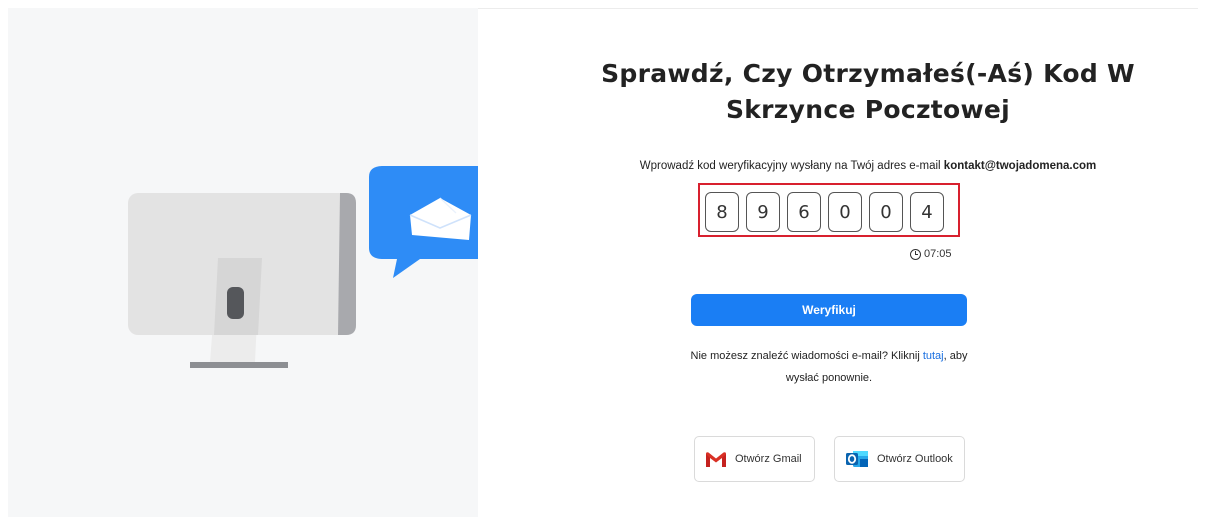  I want to click on monitor-side, so click(347, 264).